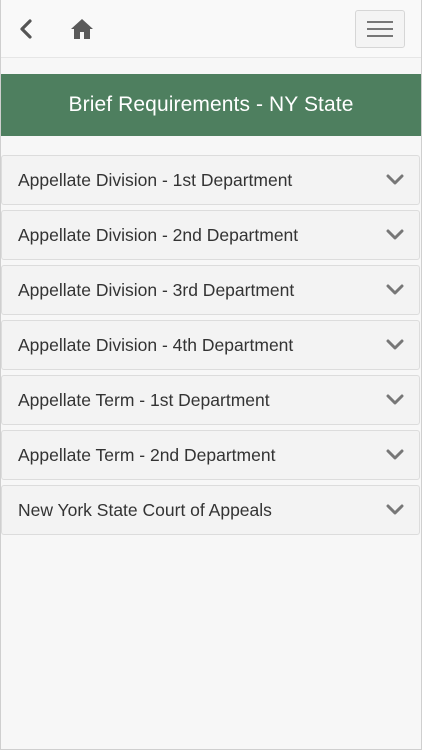 The height and width of the screenshot is (750, 422). I want to click on court-item-label: Appellate Division - 1st Department, so click(155, 179).